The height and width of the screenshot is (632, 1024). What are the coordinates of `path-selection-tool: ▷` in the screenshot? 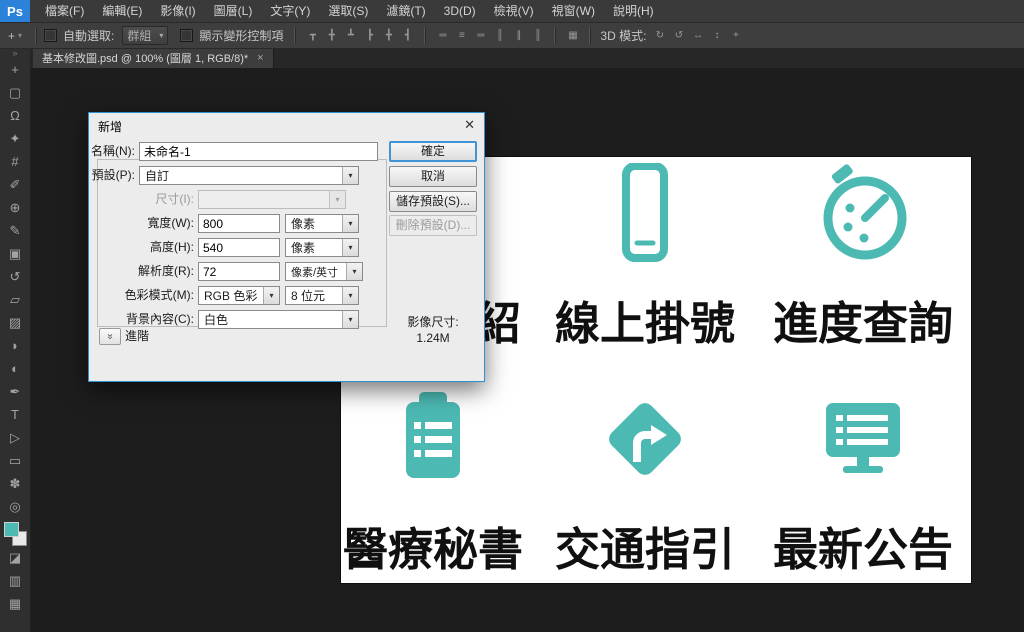 It's located at (15, 437).